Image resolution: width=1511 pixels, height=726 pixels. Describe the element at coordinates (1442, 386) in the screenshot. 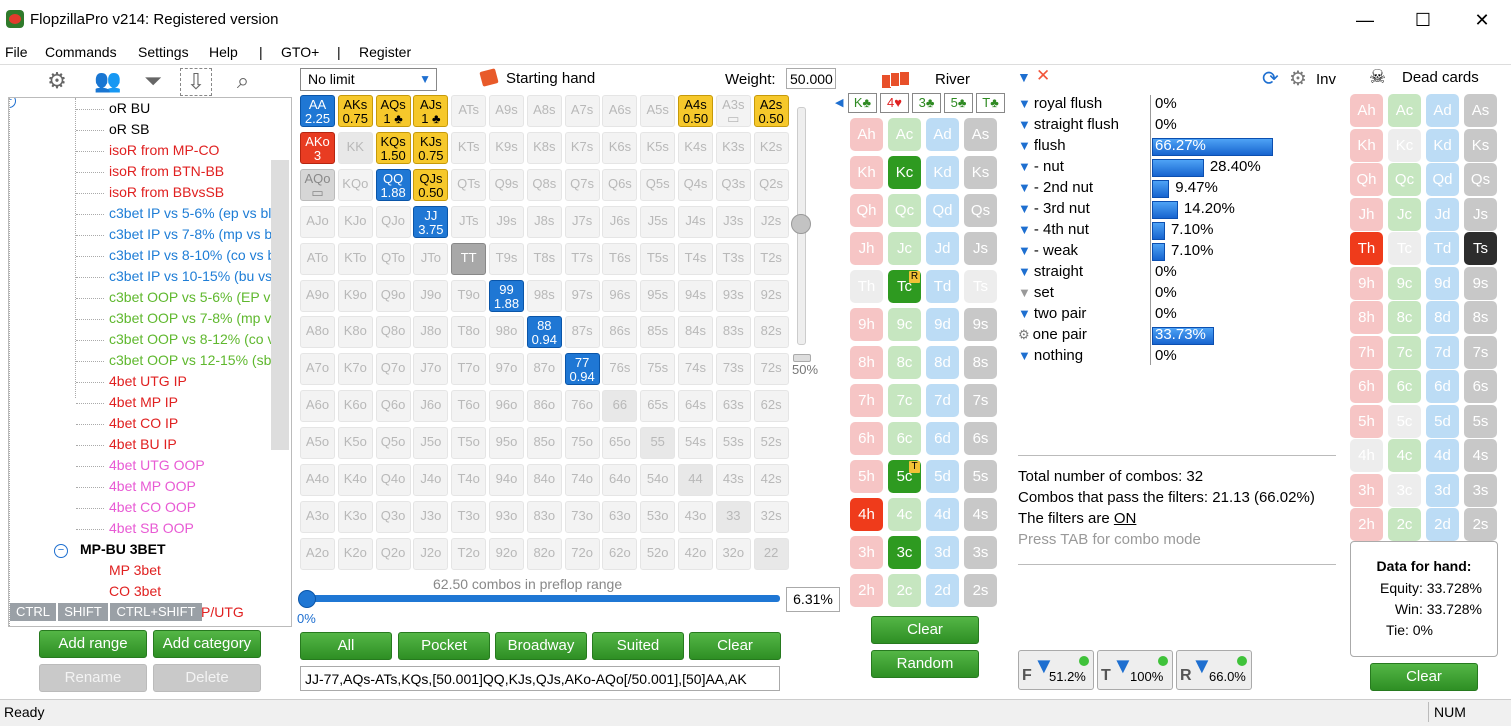

I see `dead-card-6d: 6d` at that location.